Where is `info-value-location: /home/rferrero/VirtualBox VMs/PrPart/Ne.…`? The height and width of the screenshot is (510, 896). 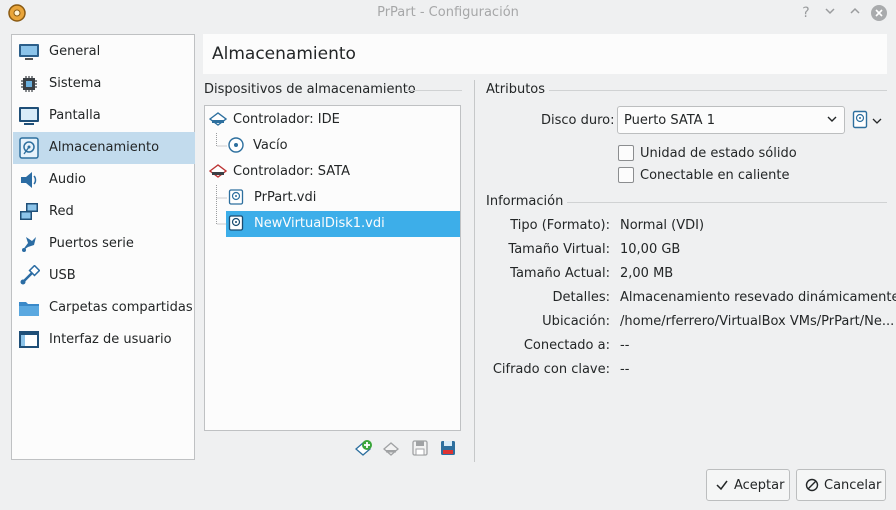 info-value-location: /home/rferrero/VirtualBox VMs/PrPart/Ne.… is located at coordinates (757, 321).